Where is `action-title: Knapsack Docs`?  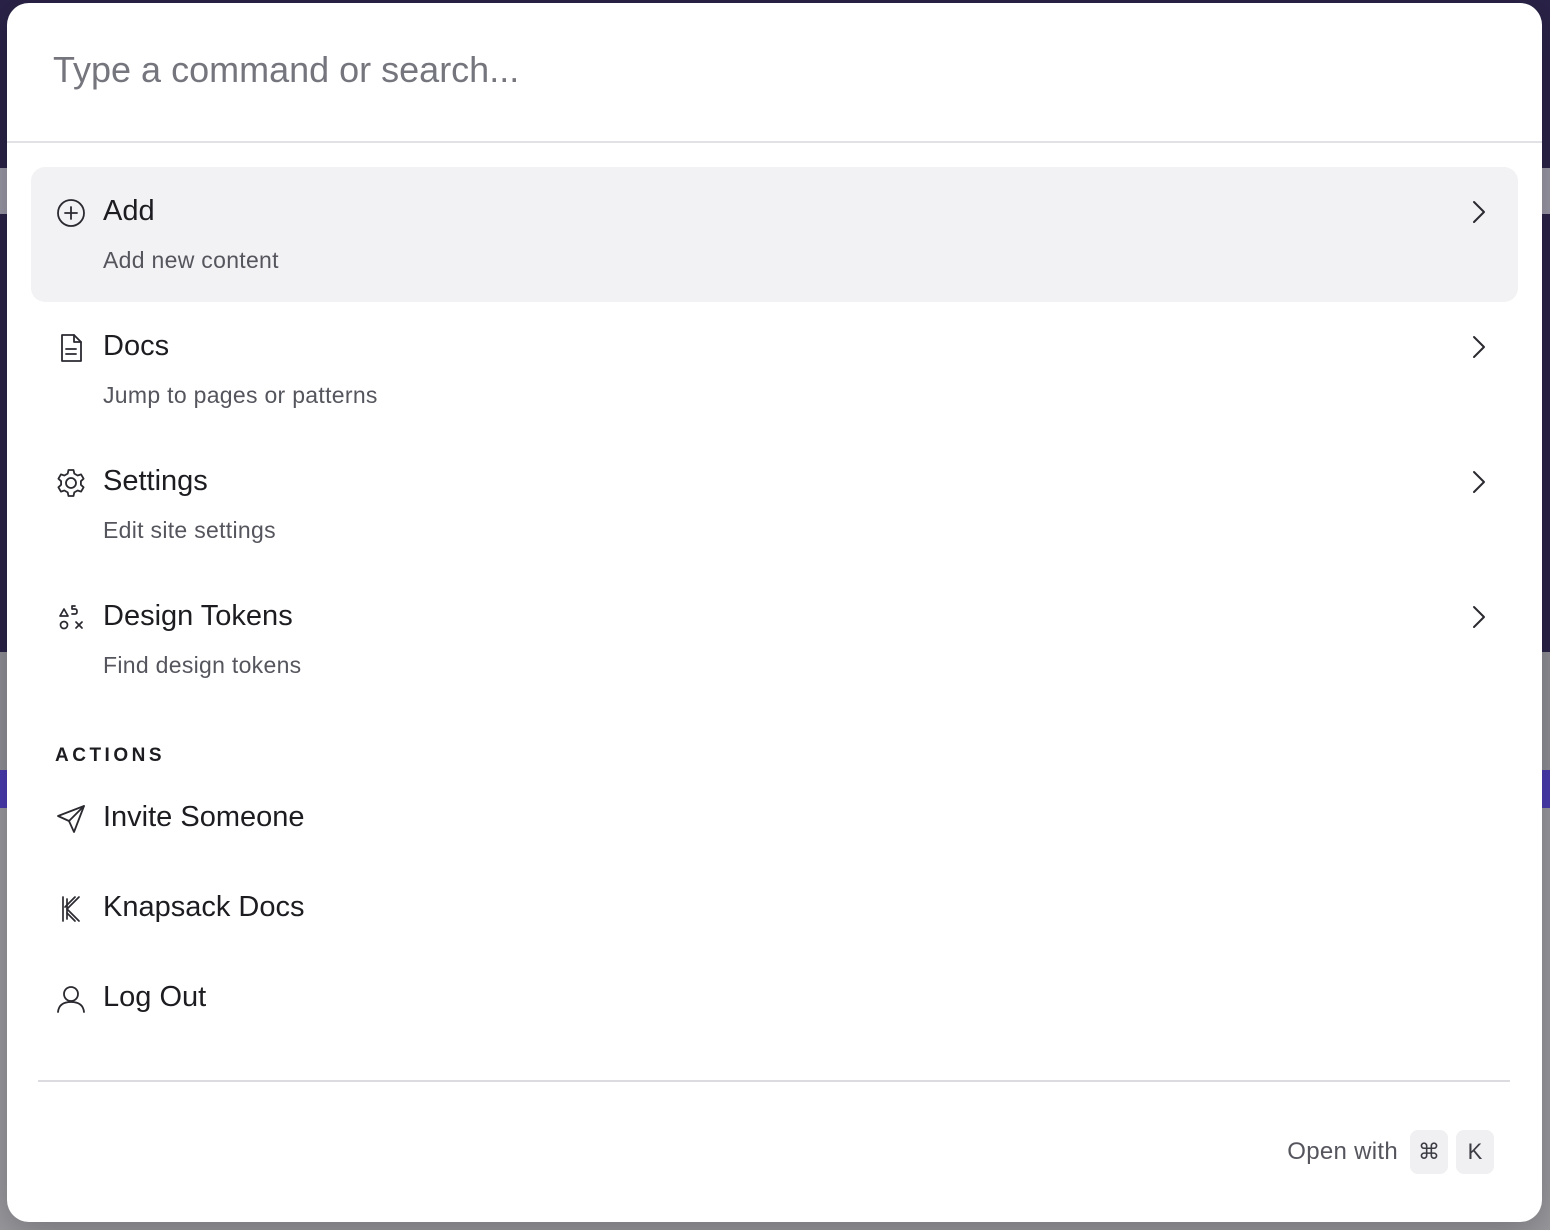 action-title: Knapsack Docs is located at coordinates (204, 907).